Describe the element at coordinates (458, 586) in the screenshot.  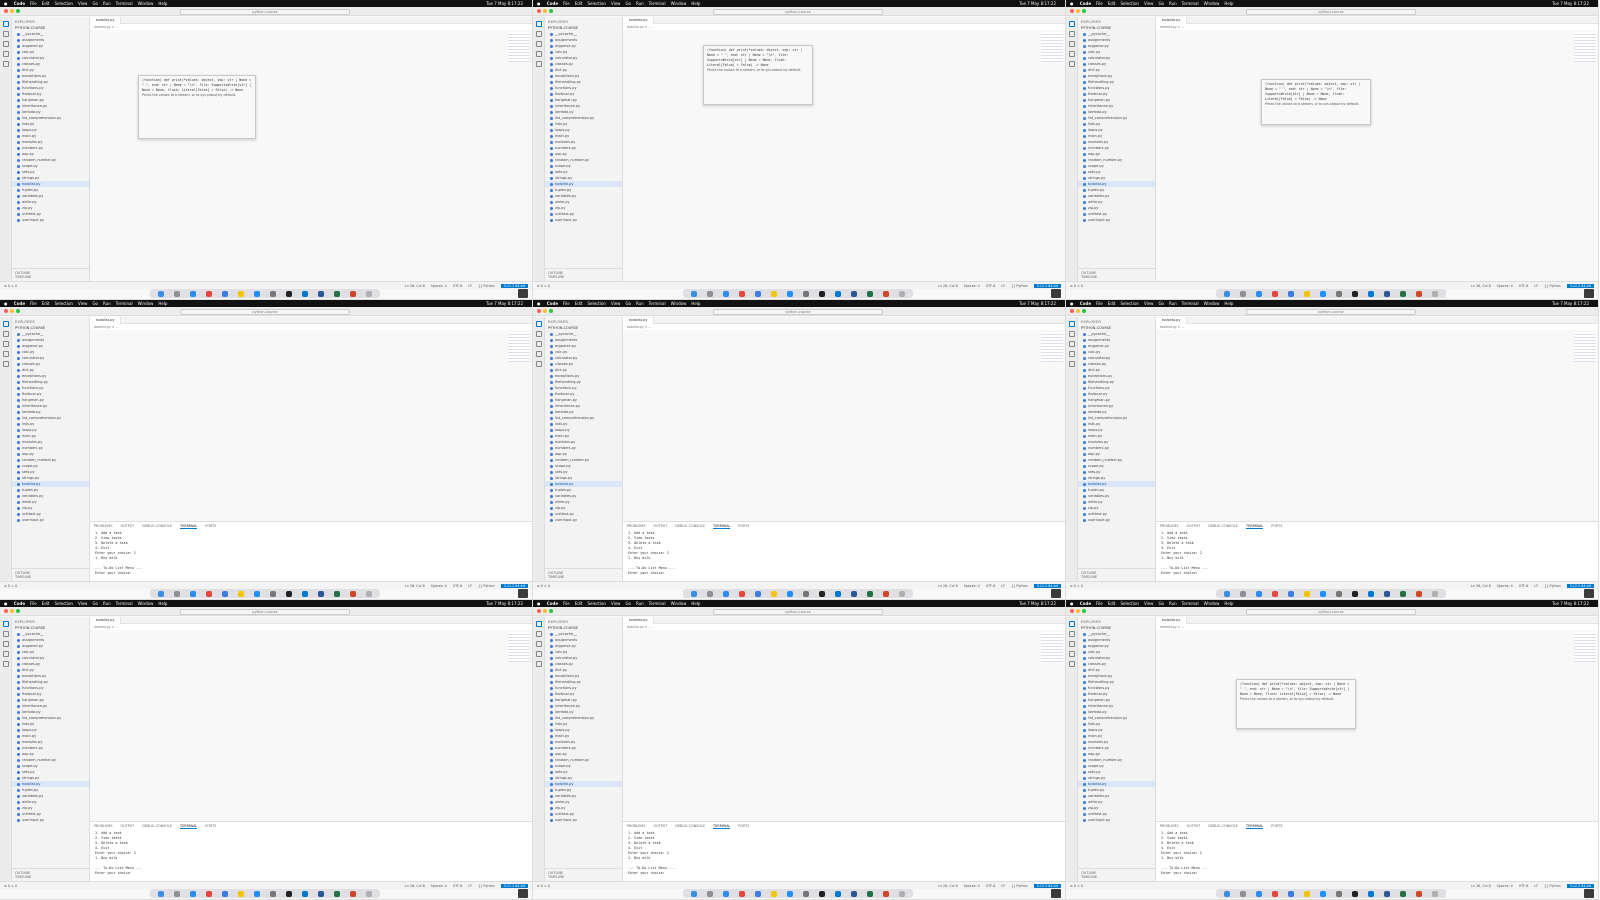
I see `status-item: UTF-8` at that location.